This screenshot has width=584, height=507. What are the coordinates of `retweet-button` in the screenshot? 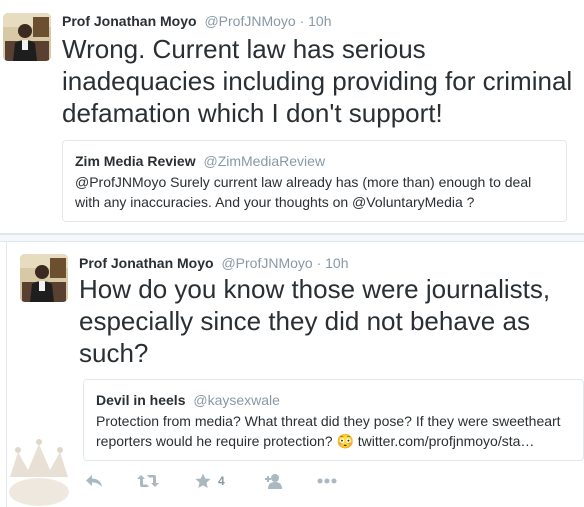 It's located at (148, 481).